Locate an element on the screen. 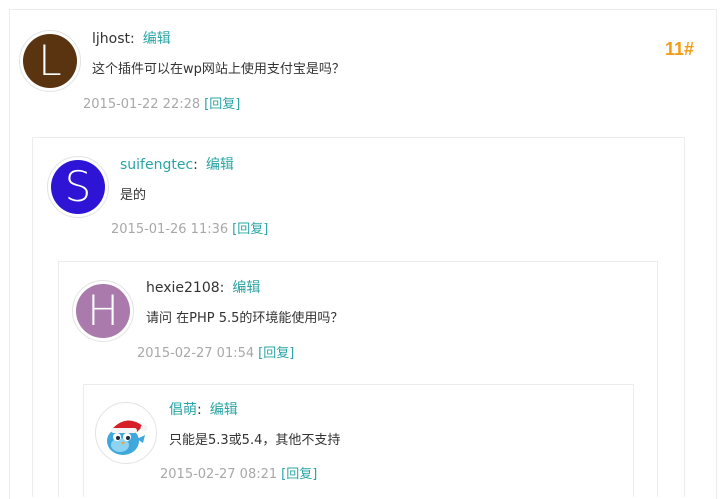  blue-bird-santa-hat-icon is located at coordinates (126, 433).